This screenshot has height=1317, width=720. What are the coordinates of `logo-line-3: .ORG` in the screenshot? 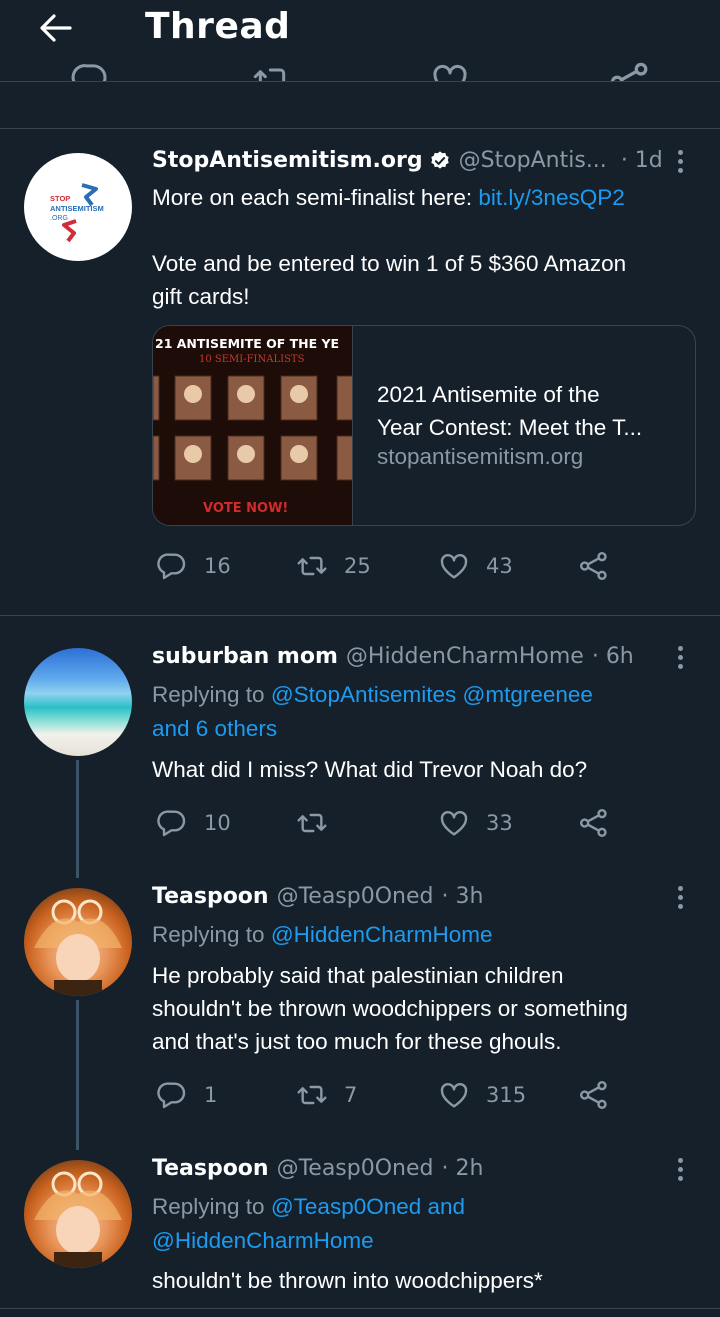 It's located at (59, 218).